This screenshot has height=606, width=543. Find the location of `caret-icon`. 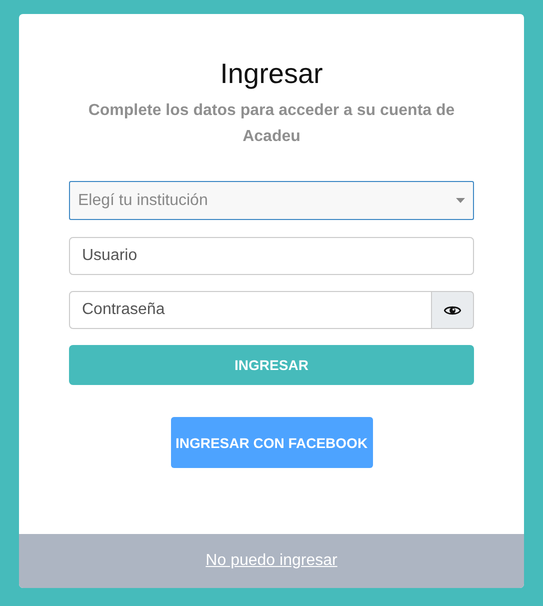

caret-icon is located at coordinates (460, 200).